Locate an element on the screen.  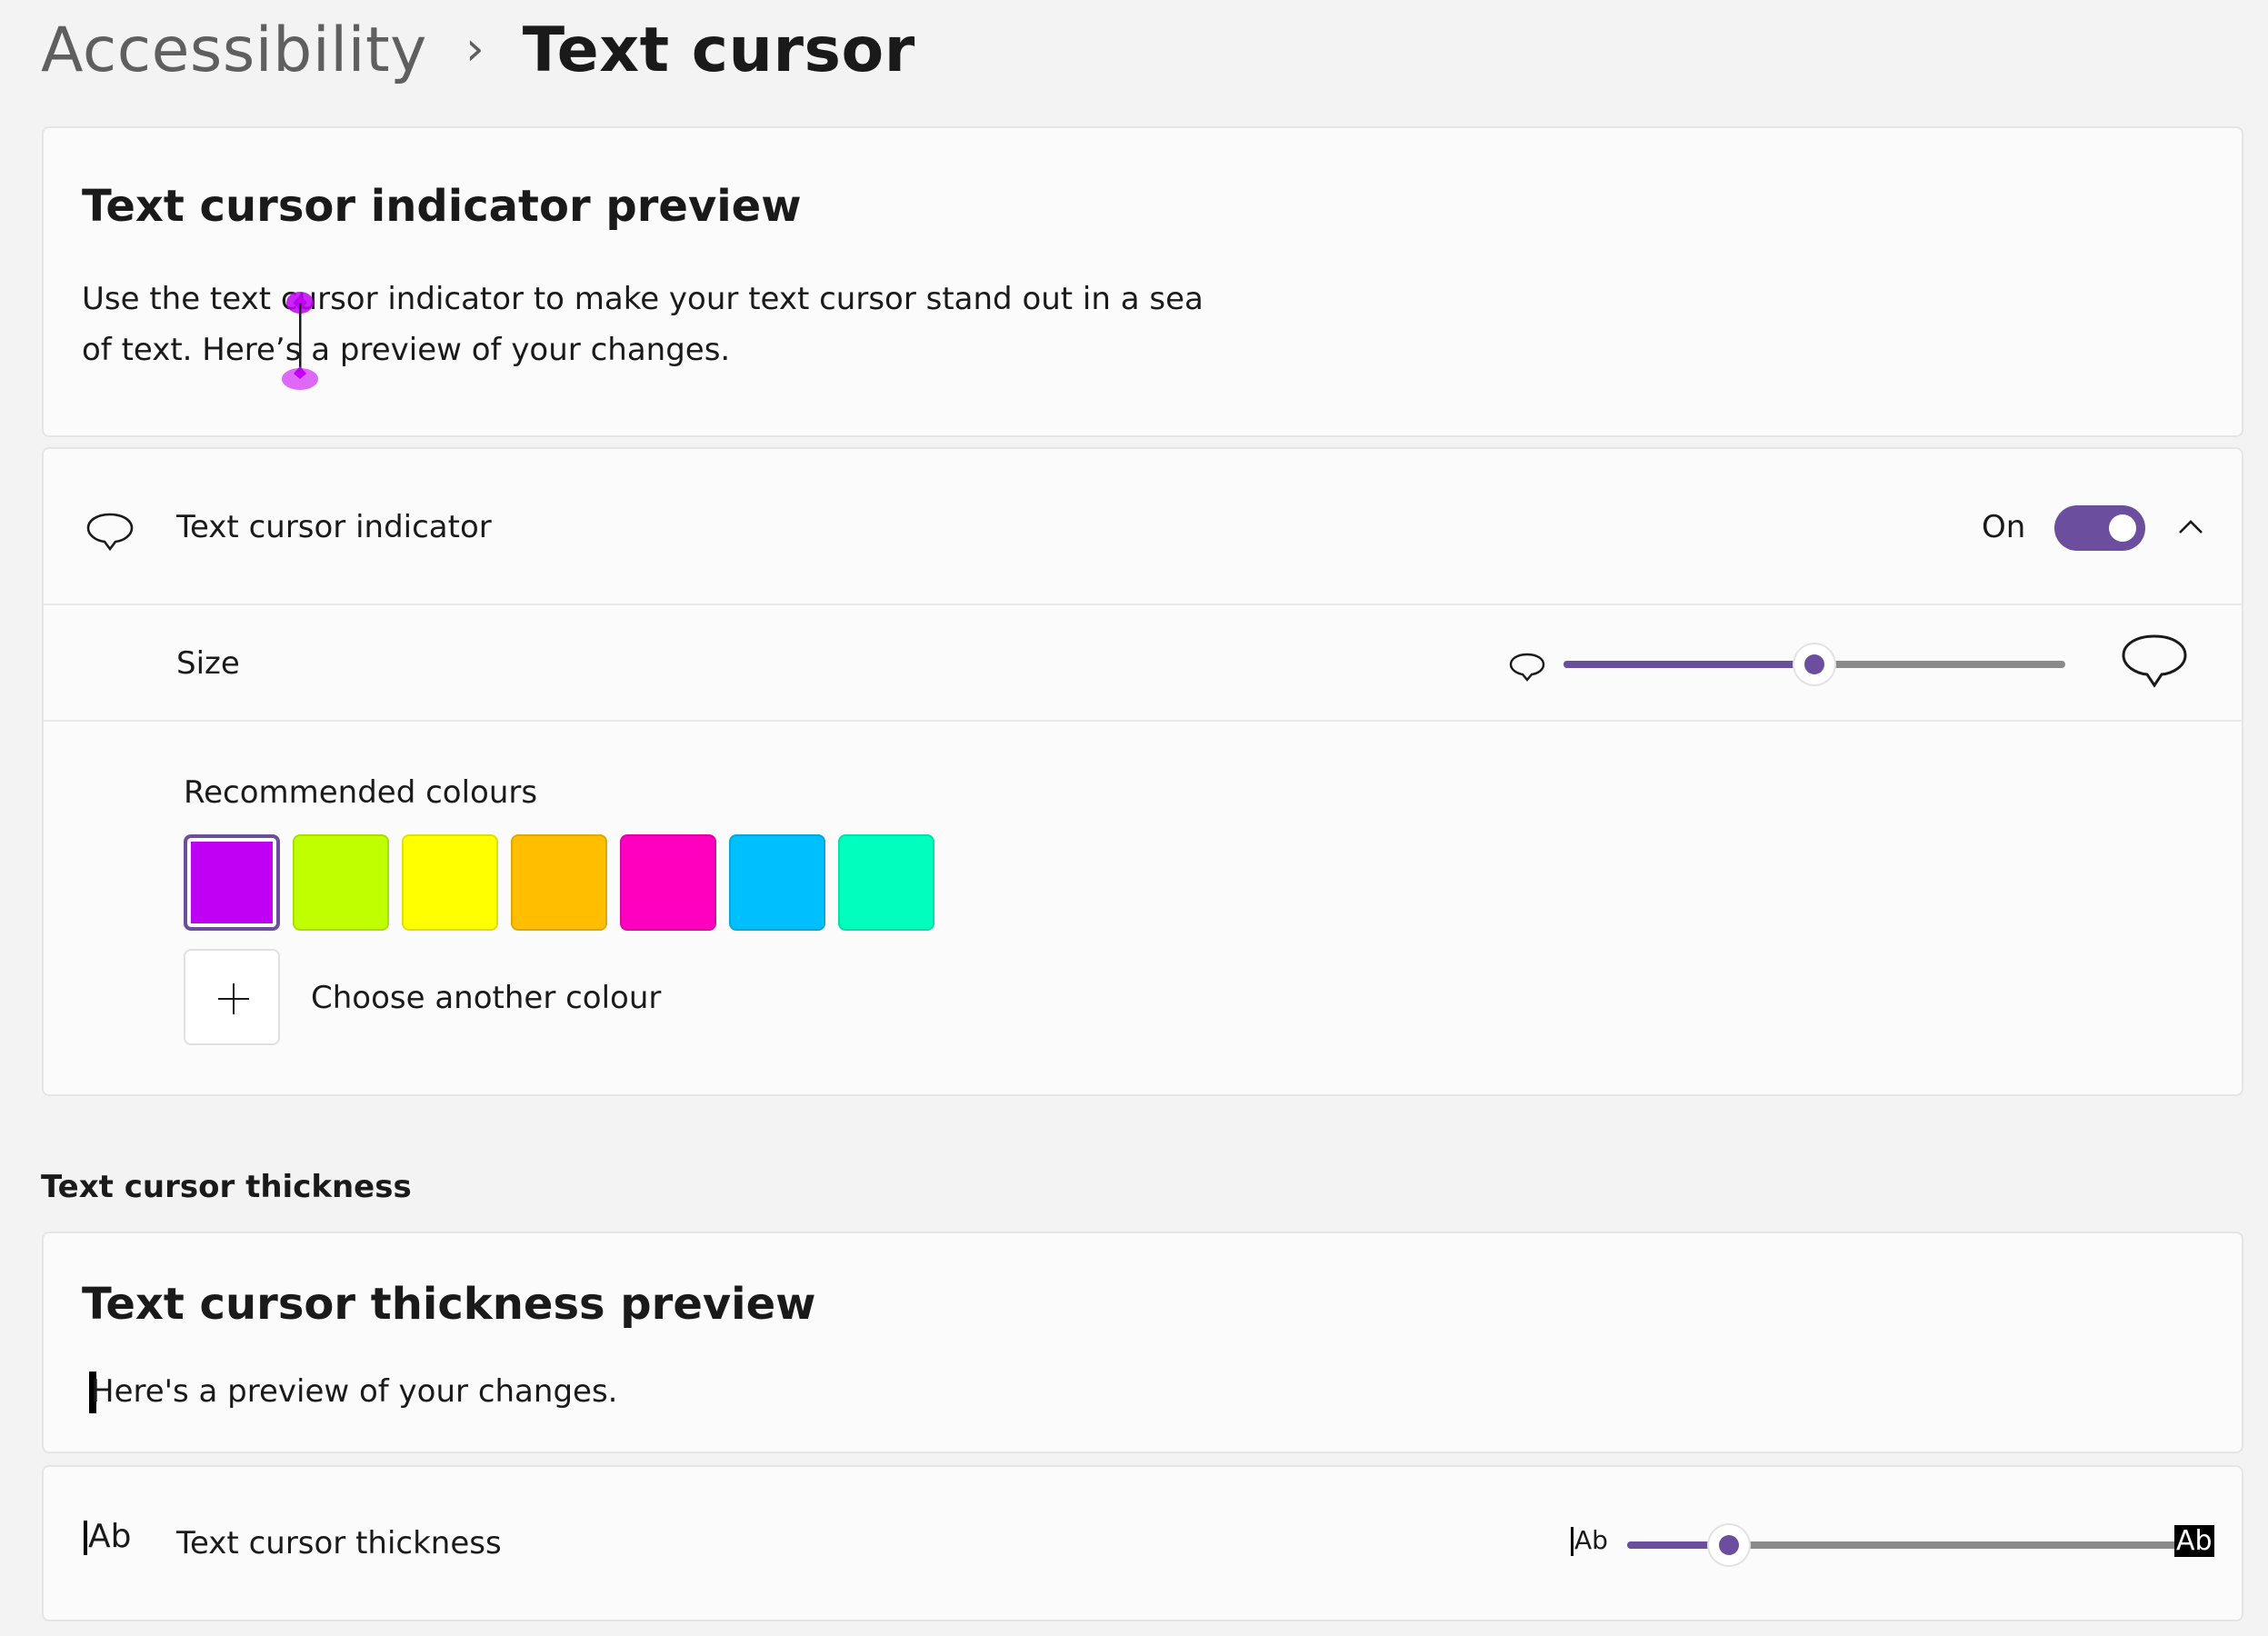
size-slider is located at coordinates (1814, 664).